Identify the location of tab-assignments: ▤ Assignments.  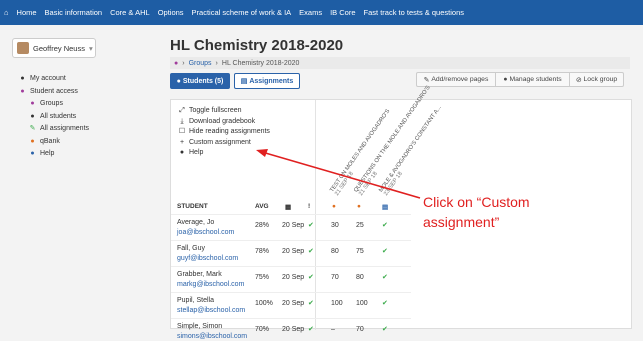
(267, 81).